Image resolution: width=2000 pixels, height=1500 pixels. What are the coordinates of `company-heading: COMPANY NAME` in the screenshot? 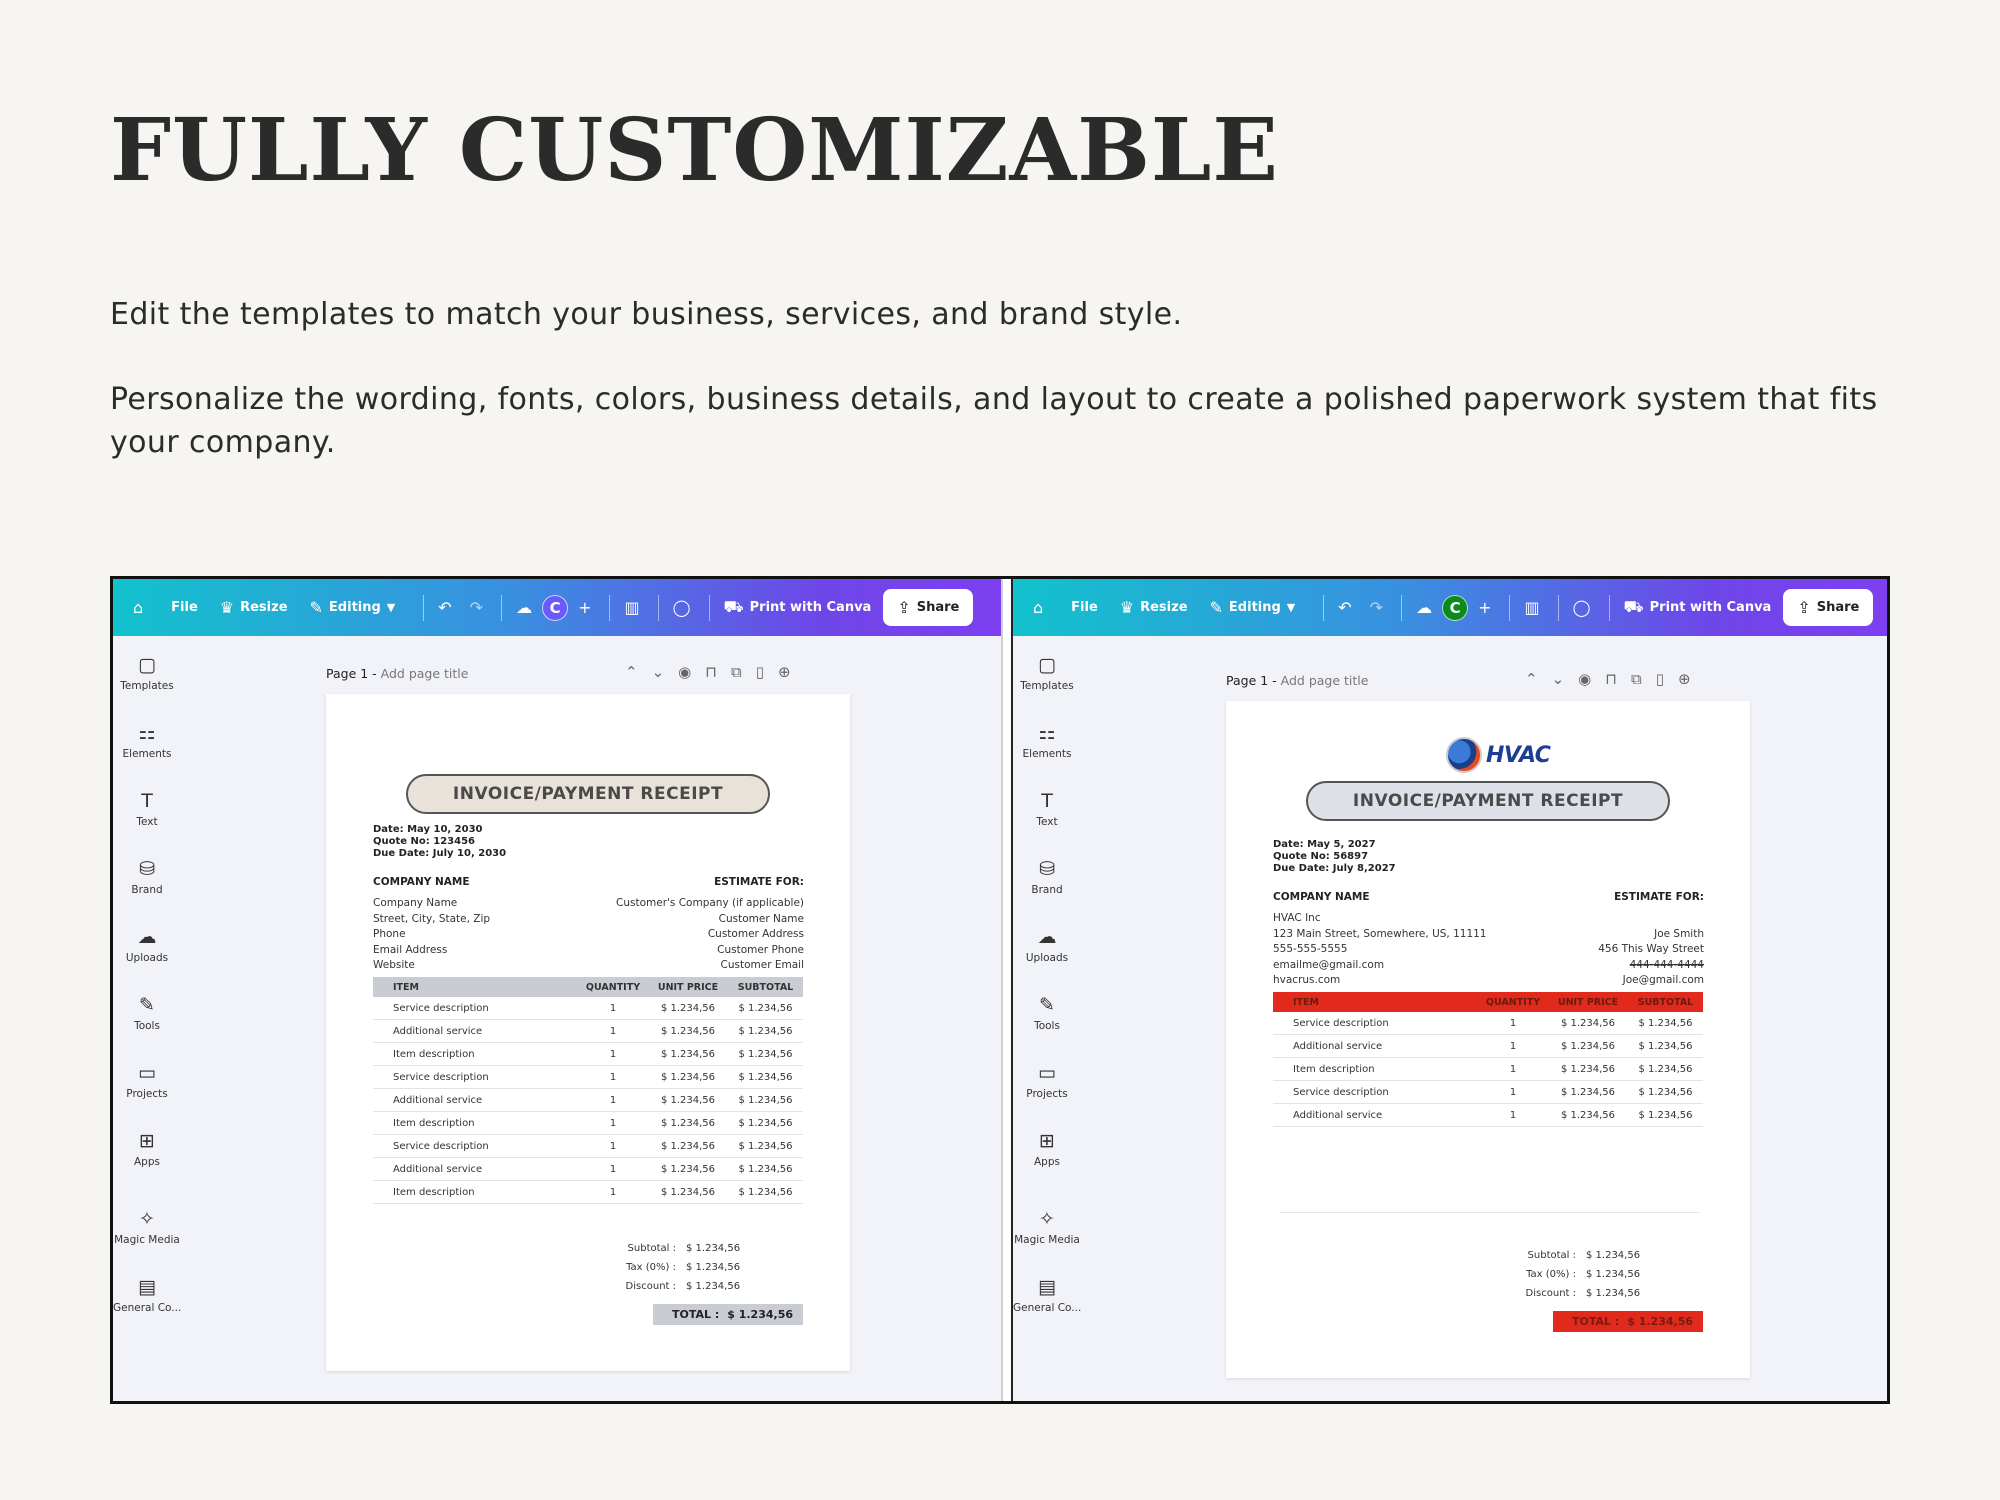 It's located at (1321, 897).